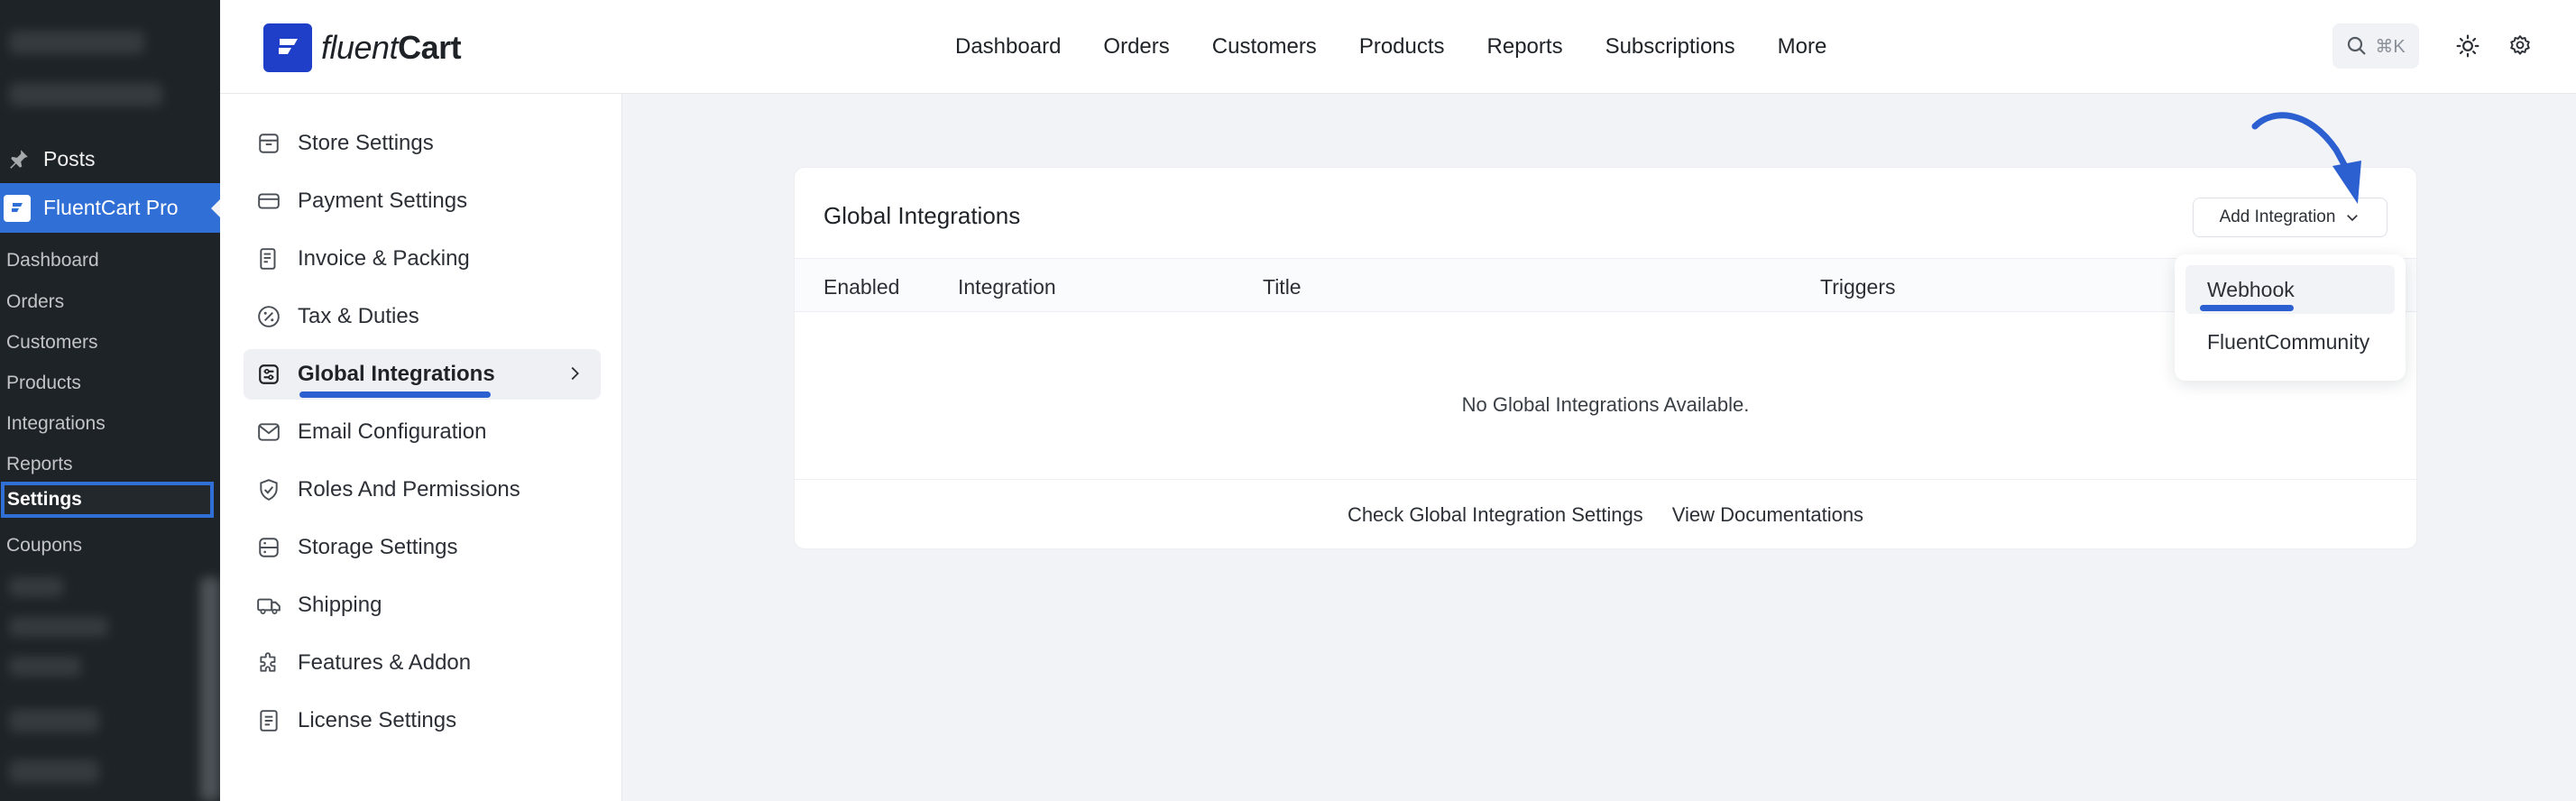 Image resolution: width=2576 pixels, height=801 pixels. I want to click on annotation-arrow-icon, so click(2306, 158).